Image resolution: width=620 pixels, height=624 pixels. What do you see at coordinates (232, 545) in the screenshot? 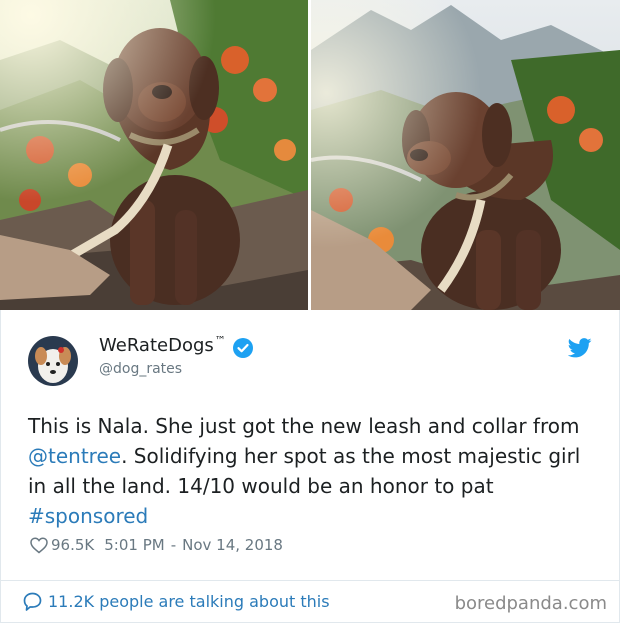
I see `tweet-date: Nov 14, 2018` at bounding box center [232, 545].